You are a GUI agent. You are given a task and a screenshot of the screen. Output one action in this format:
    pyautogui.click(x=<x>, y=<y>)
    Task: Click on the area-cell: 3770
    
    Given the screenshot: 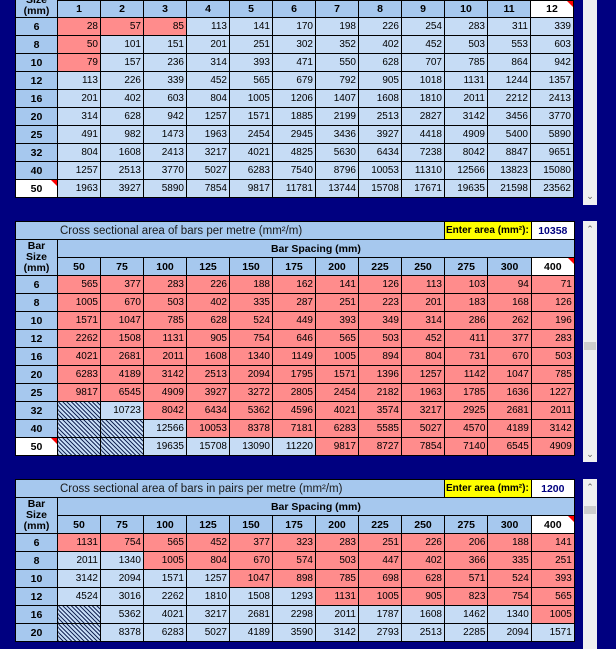 What is the action you would take?
    pyautogui.click(x=165, y=170)
    